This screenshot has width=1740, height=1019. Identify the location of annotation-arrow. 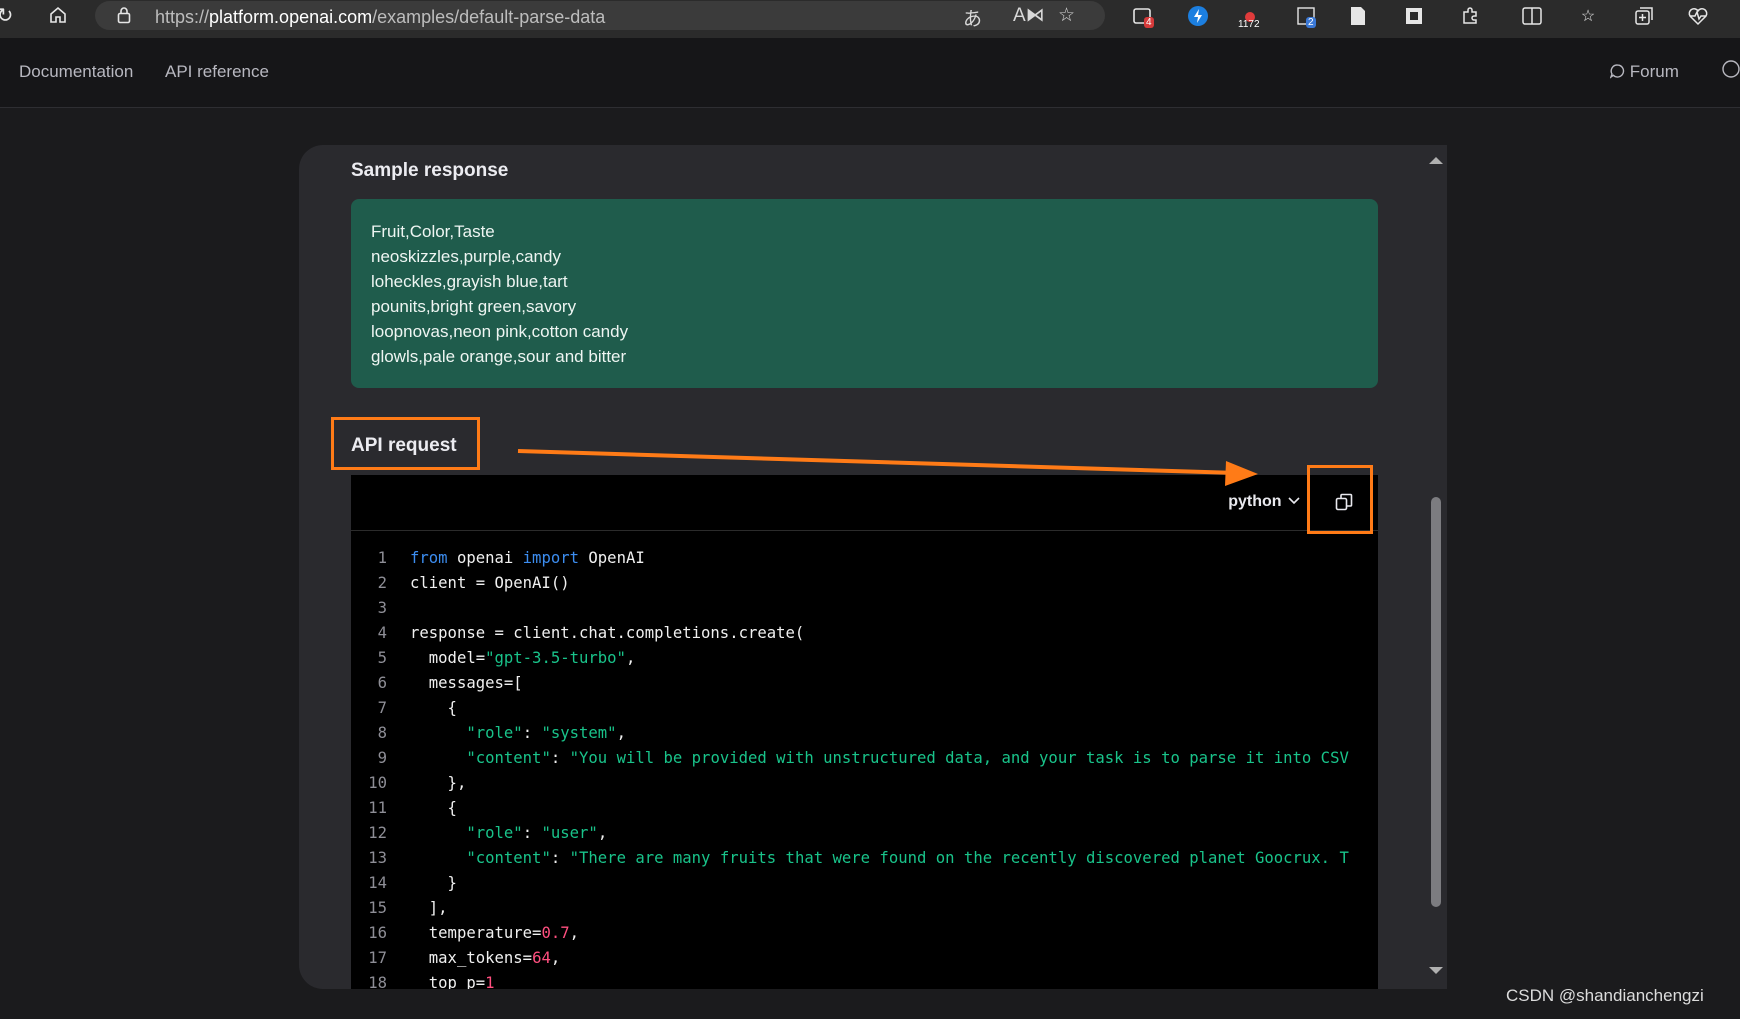
(887, 467).